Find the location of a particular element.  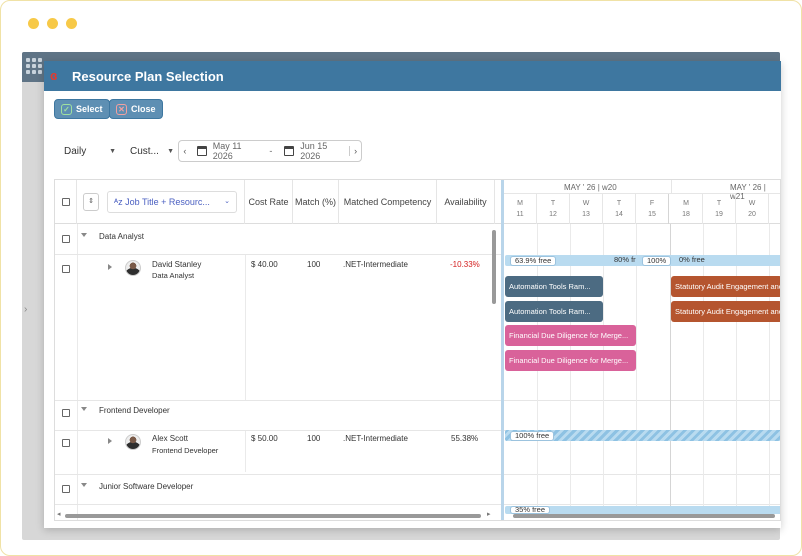

prev-range-icon: ‹ is located at coordinates (185, 151).